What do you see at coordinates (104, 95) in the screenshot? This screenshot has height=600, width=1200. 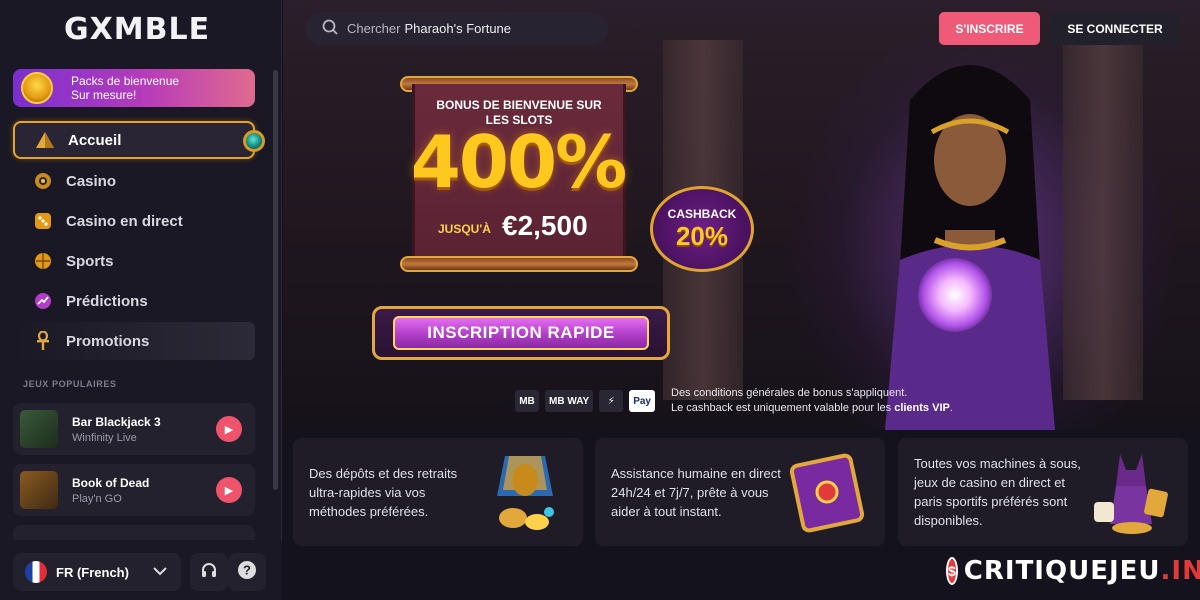 I see `welcome-pack-subtitle: Sur mesure!` at bounding box center [104, 95].